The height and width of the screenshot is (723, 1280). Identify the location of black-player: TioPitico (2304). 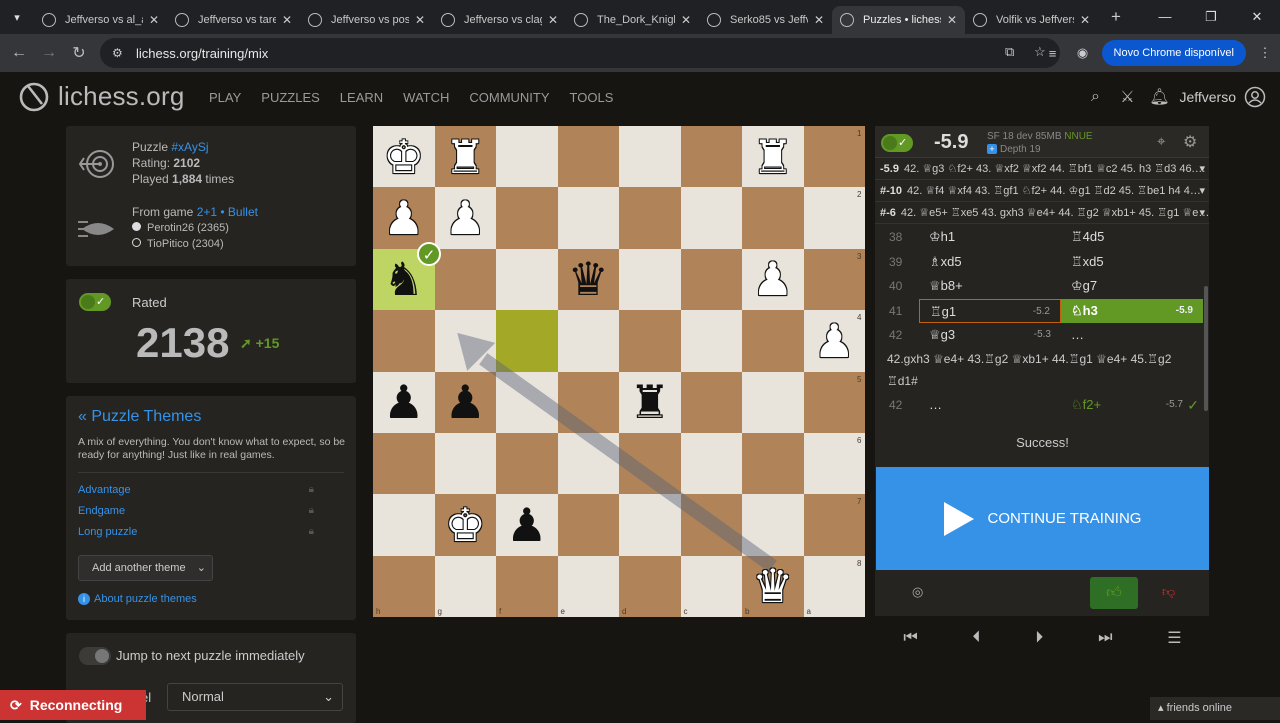
(185, 244).